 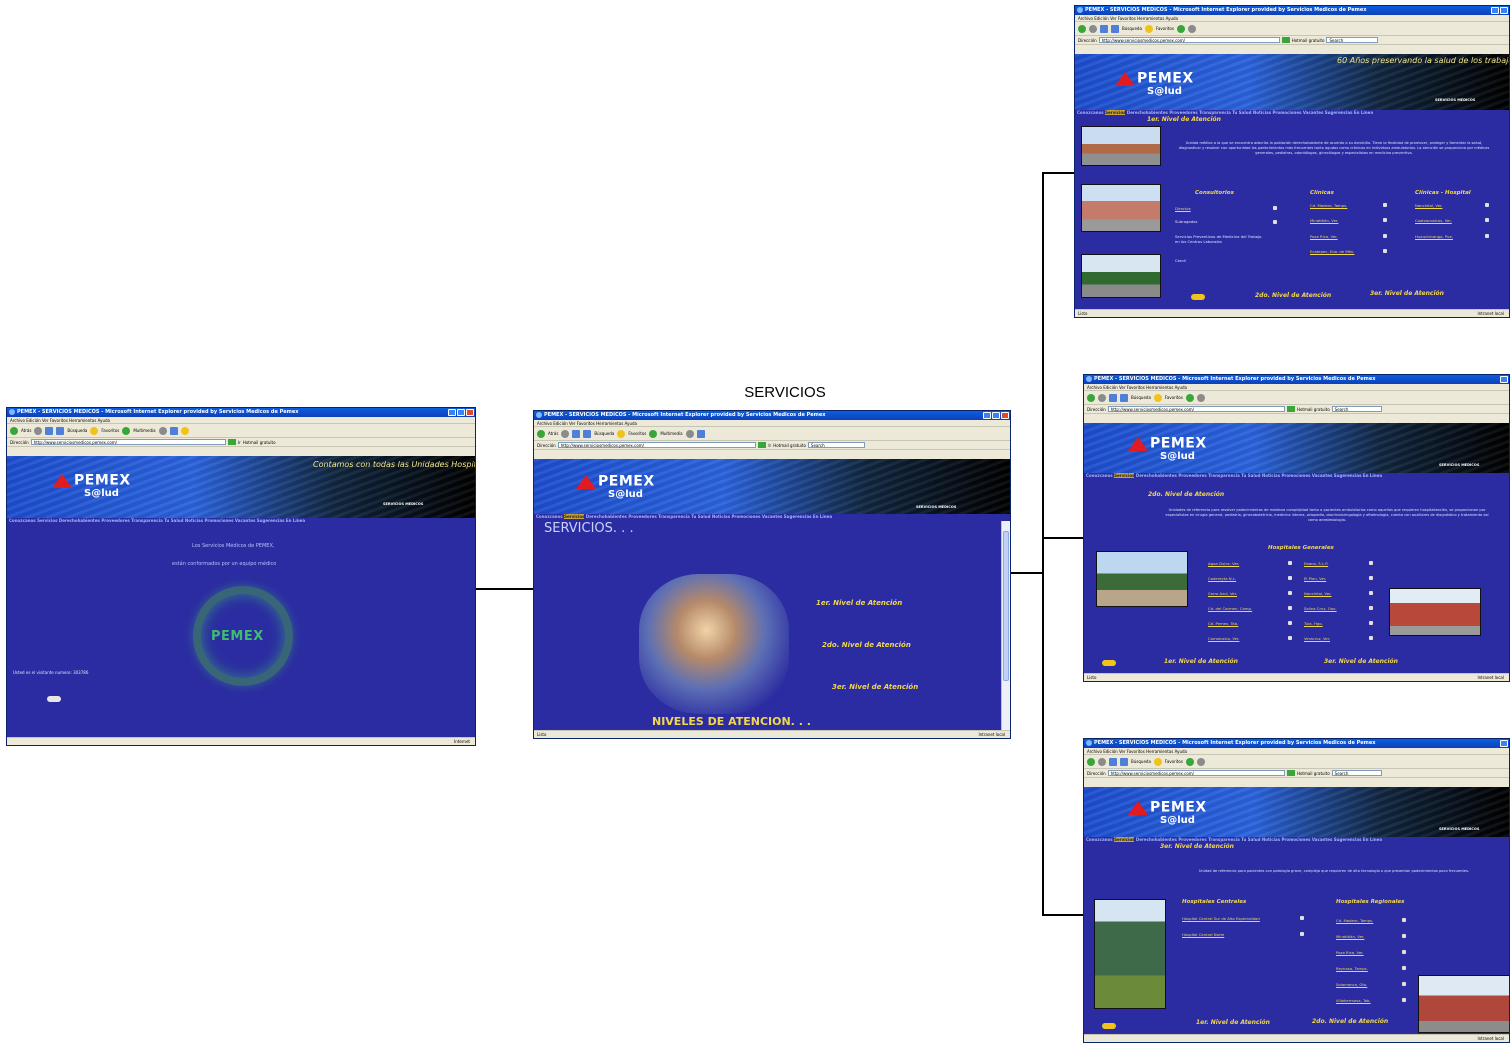 What do you see at coordinates (1324, 236) in the screenshot?
I see `clinica-link: Poza Rica, Ver.` at bounding box center [1324, 236].